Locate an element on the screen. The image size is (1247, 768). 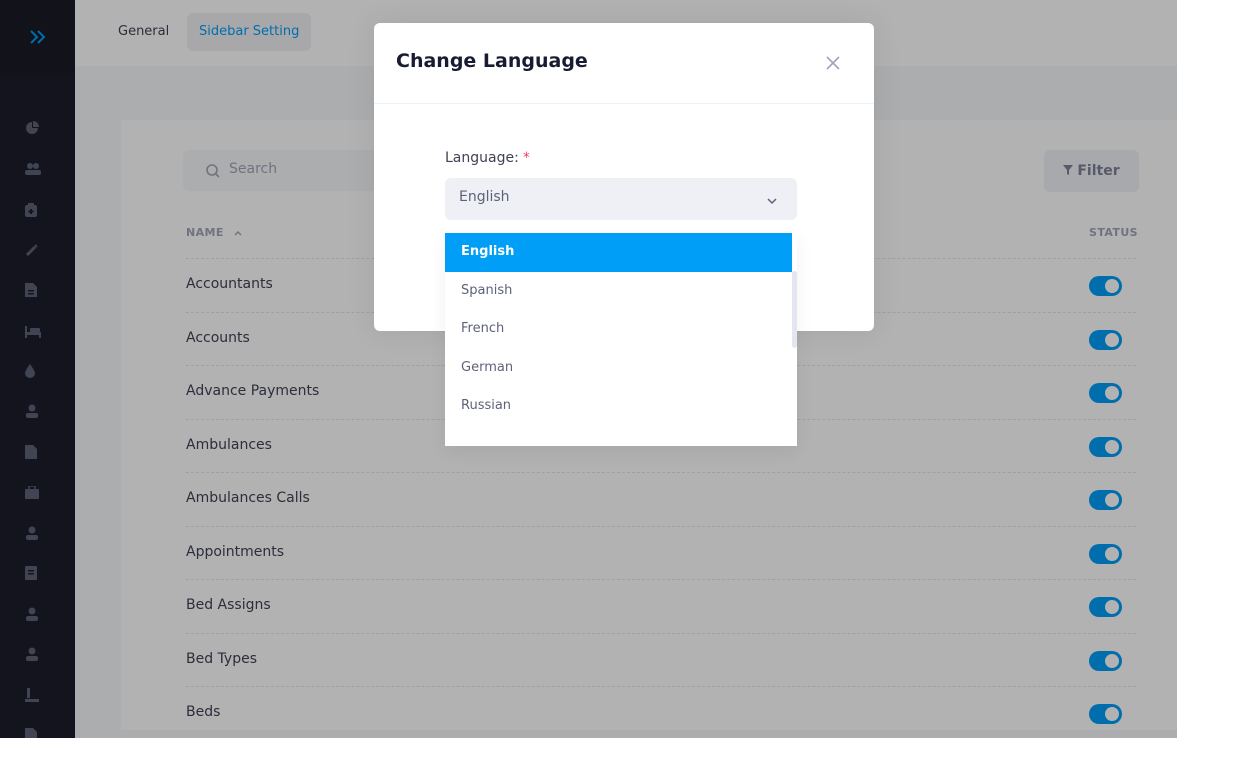
language-option-german: German is located at coordinates (618, 368).